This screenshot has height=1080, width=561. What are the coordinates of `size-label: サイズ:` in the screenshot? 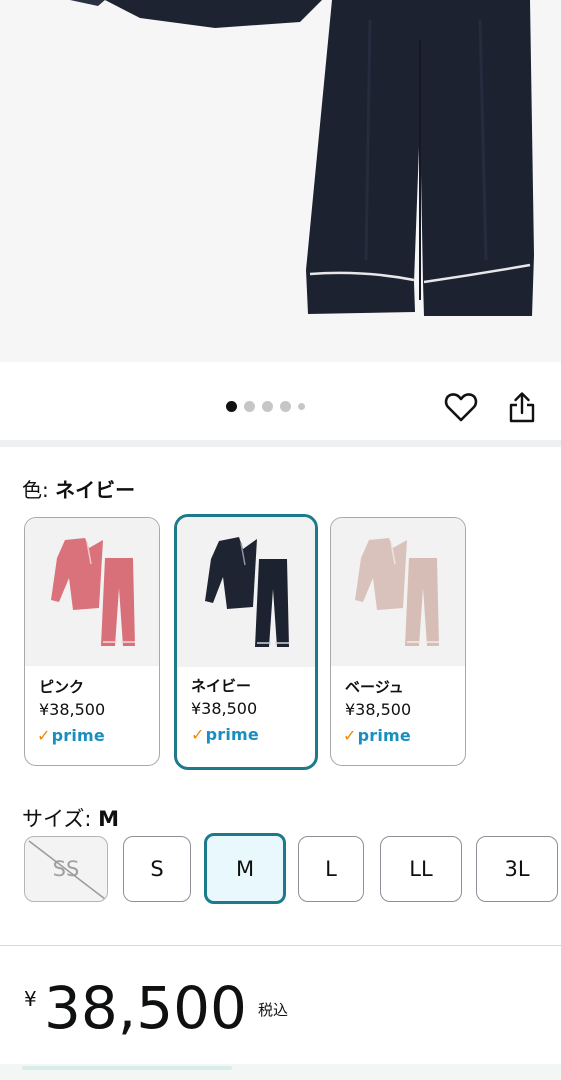 It's located at (57, 819).